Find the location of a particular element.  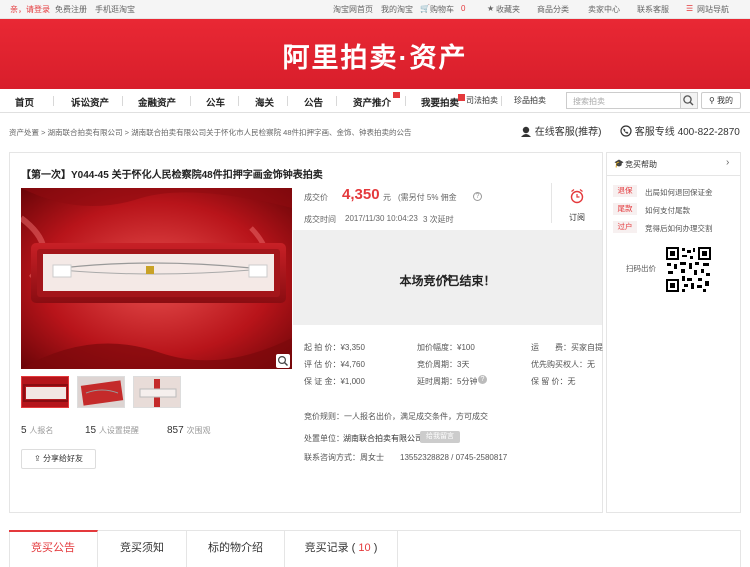

start-price: 起 拍 价：¥3,350 is located at coordinates (334, 347).